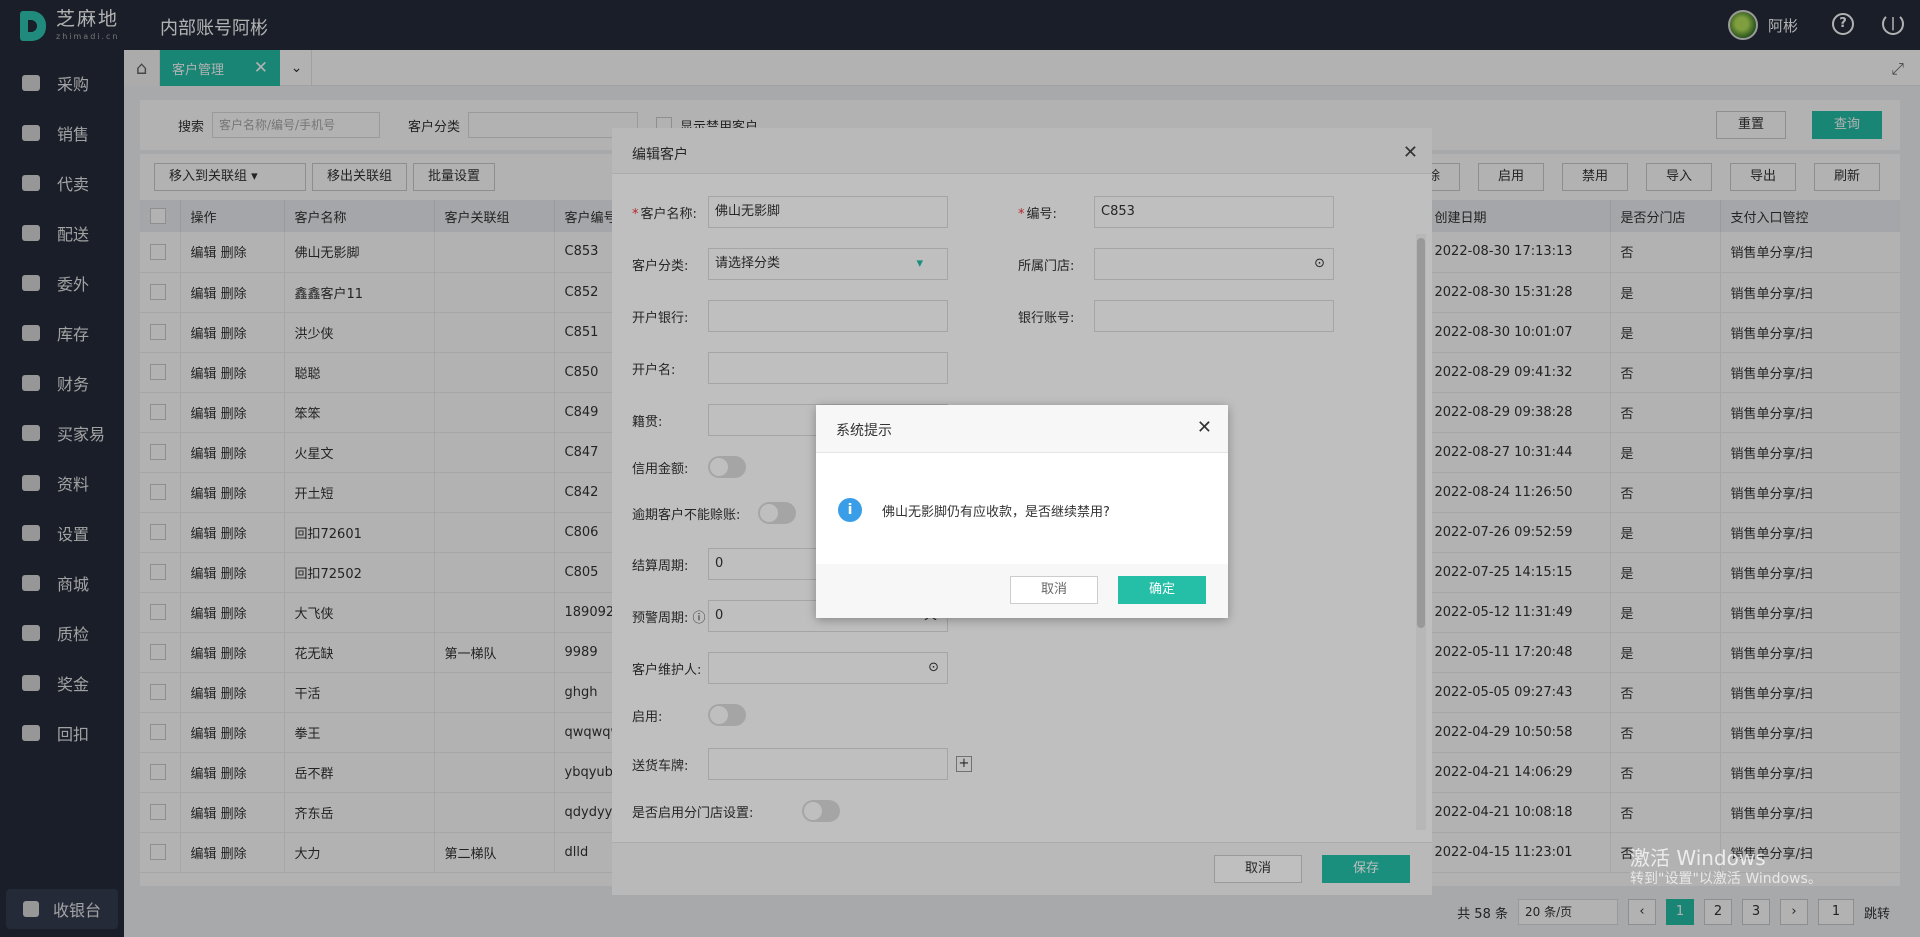  What do you see at coordinates (1726, 879) in the screenshot?
I see `activation-watermark-sub: 转到"设置"以激活 Windows。` at bounding box center [1726, 879].